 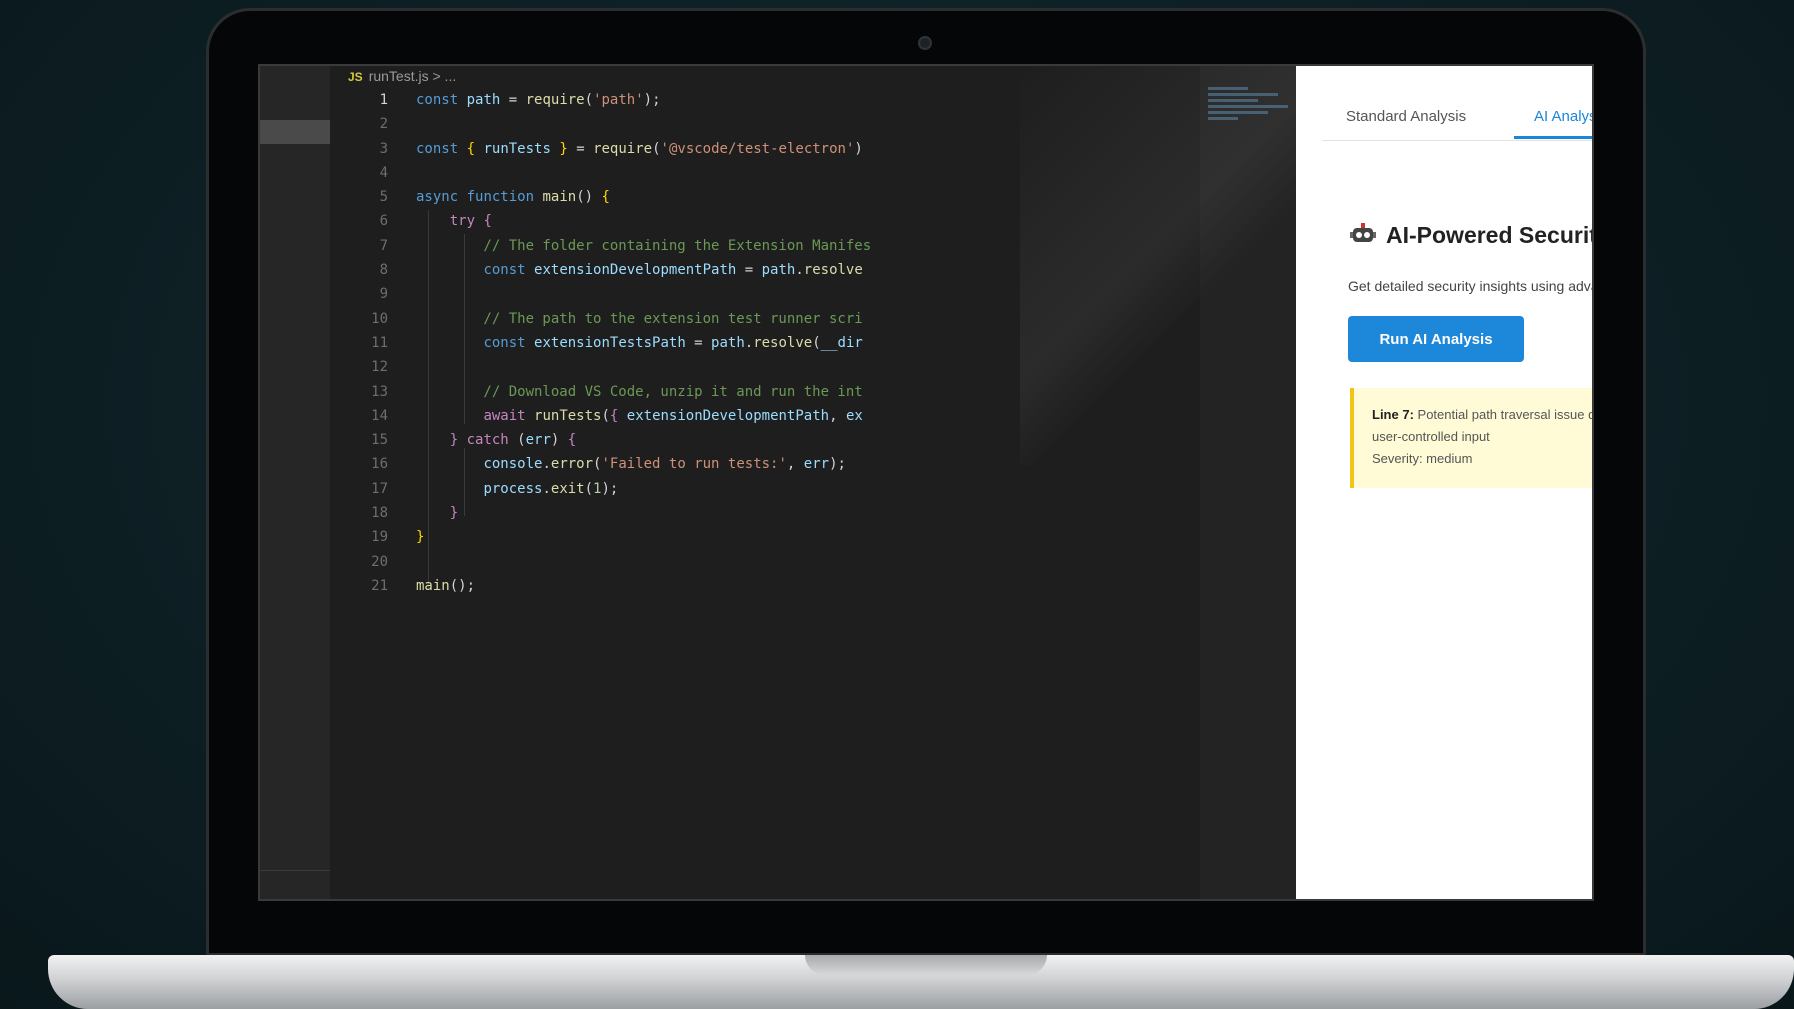 I want to click on active-tab-indicator, so click(x=1553, y=137).